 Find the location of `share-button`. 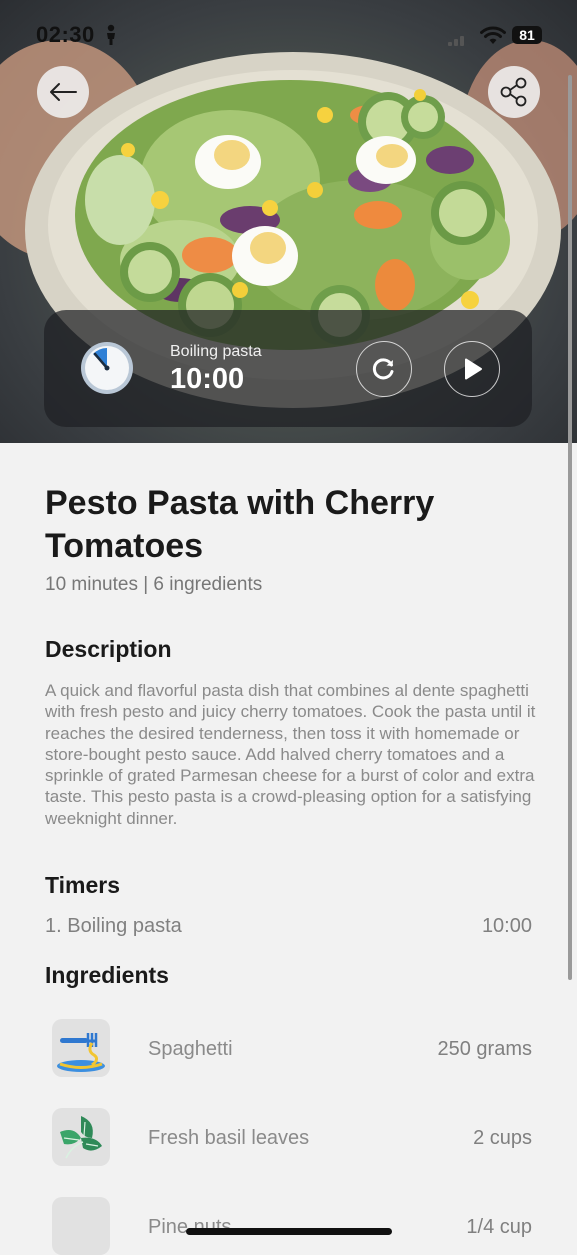

share-button is located at coordinates (514, 92).